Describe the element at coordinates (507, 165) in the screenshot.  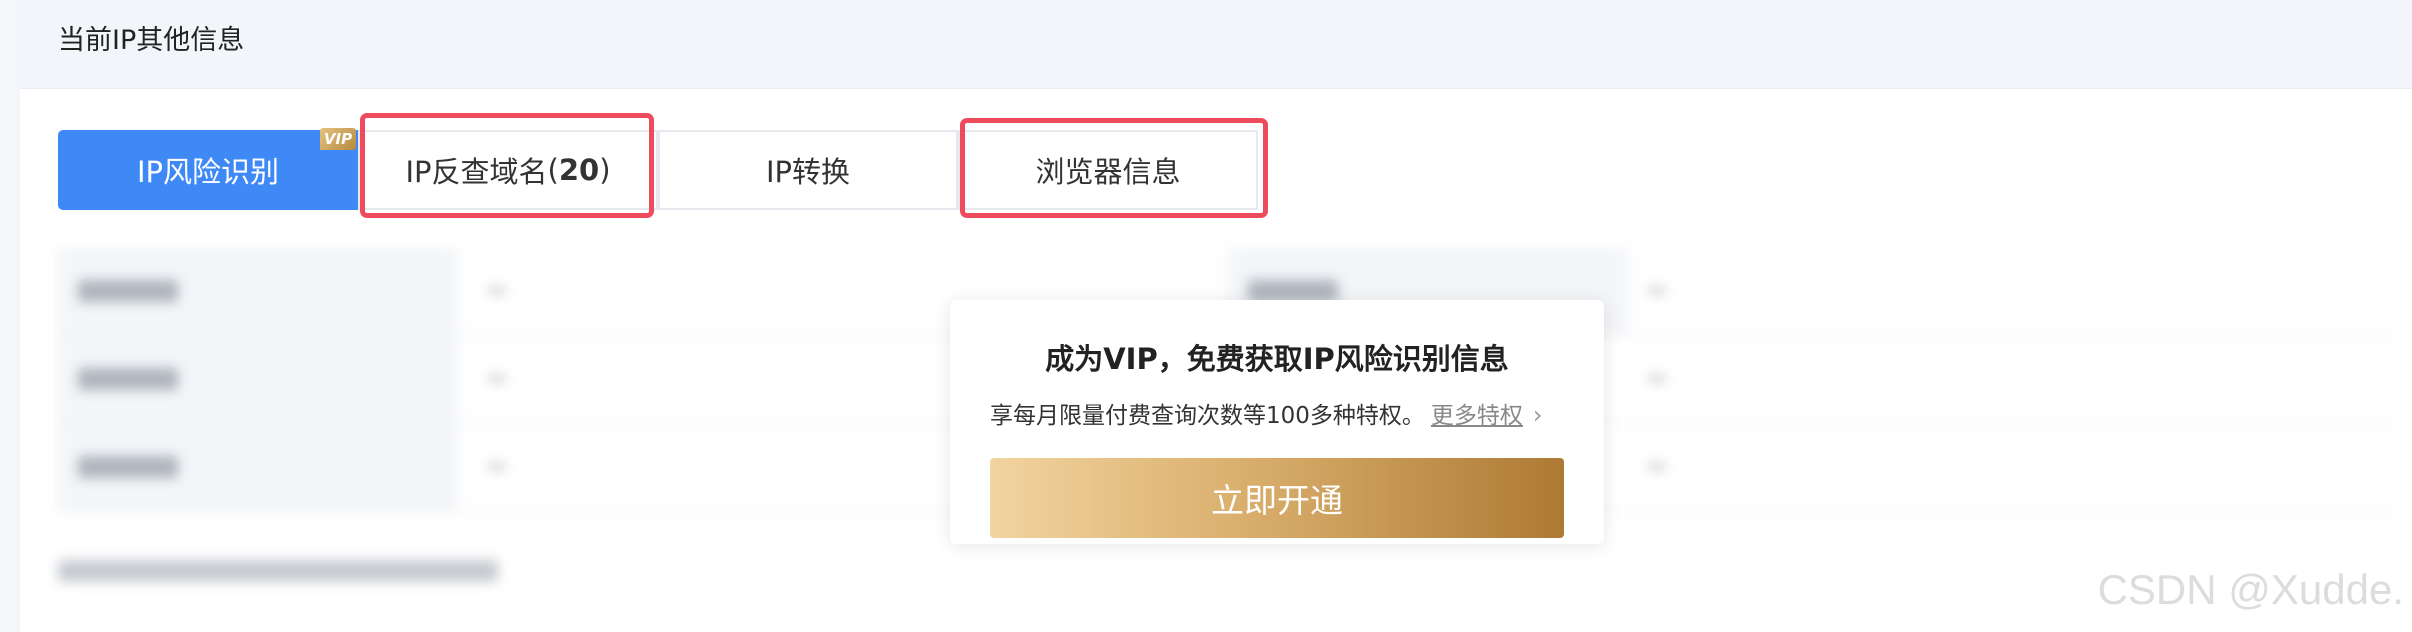
I see `highlight-box-reverse-domain` at that location.